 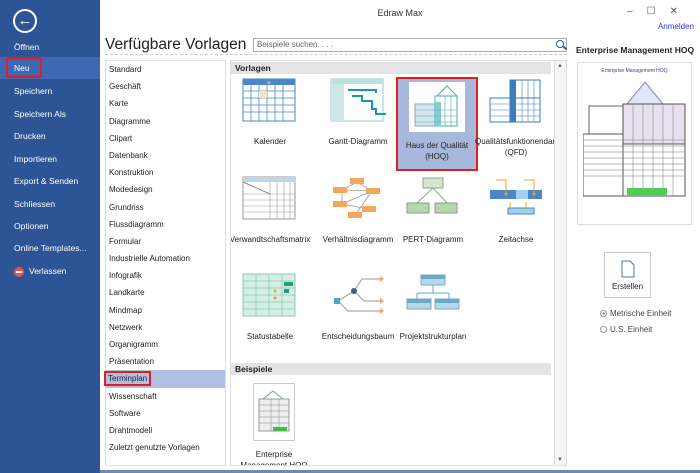 What do you see at coordinates (24, 67) in the screenshot?
I see `highlight-box` at bounding box center [24, 67].